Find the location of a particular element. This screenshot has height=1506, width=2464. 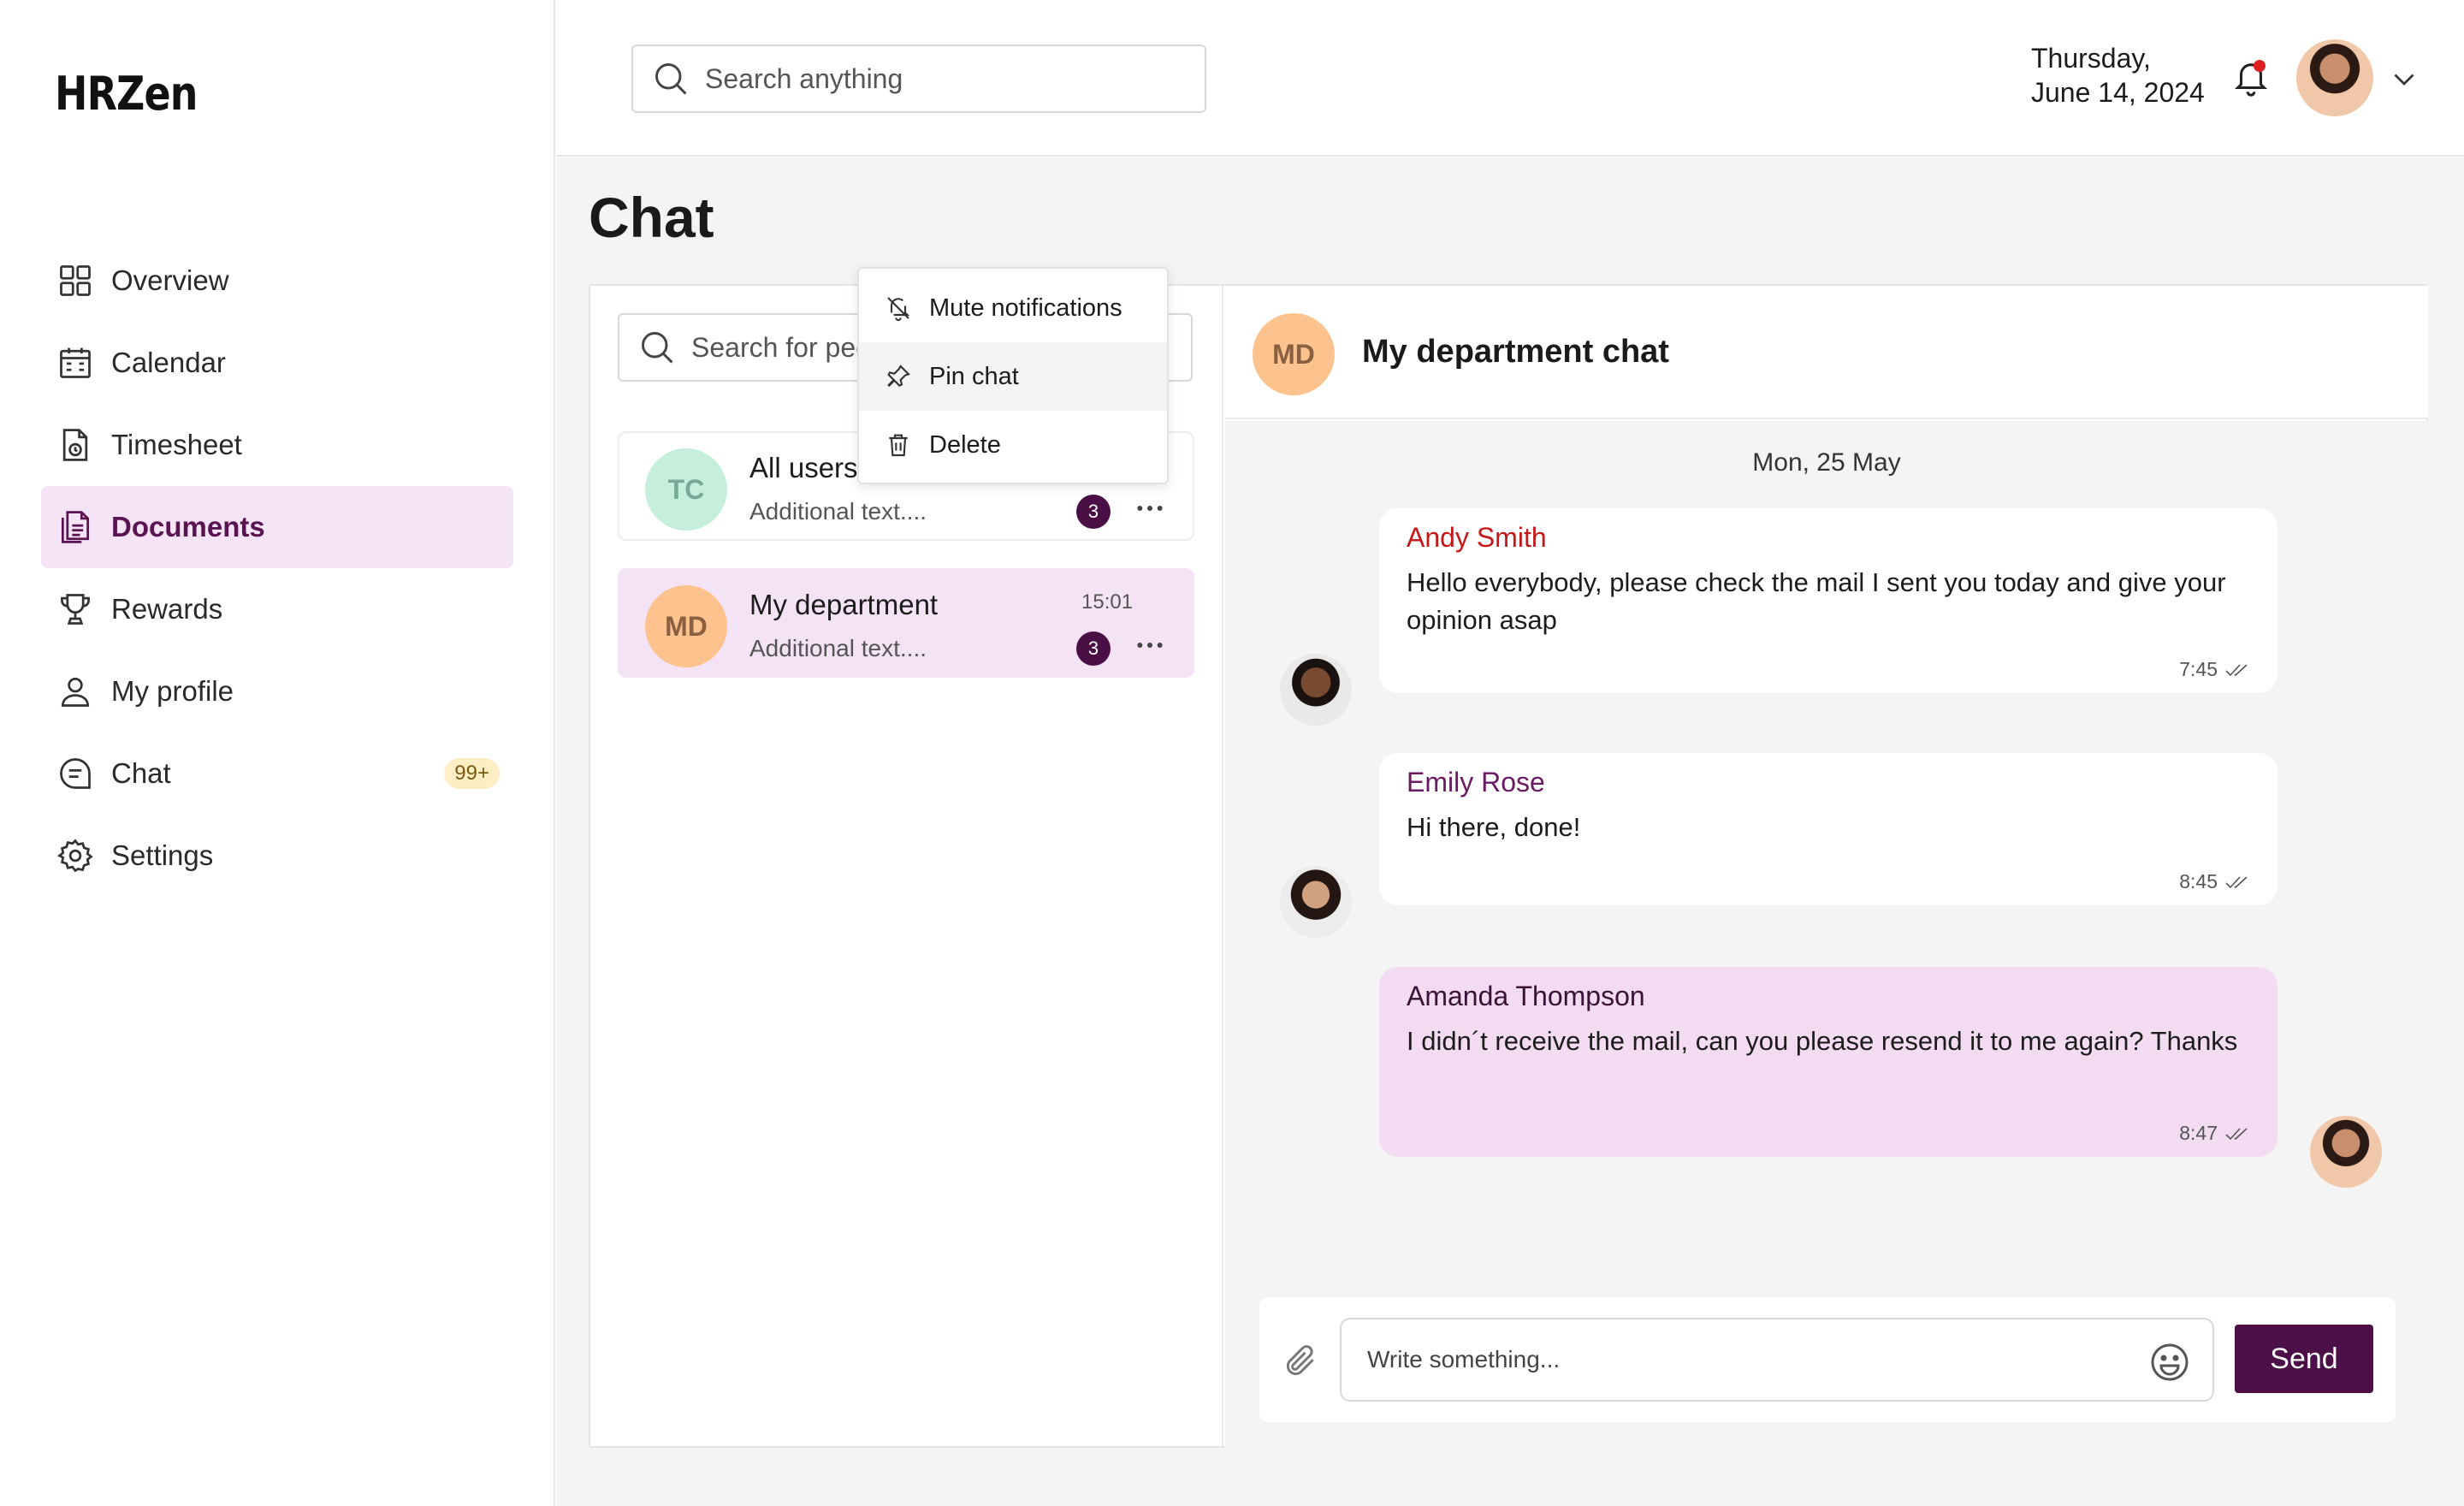

menu-item-pin-chat: Pin chat is located at coordinates (1013, 376).